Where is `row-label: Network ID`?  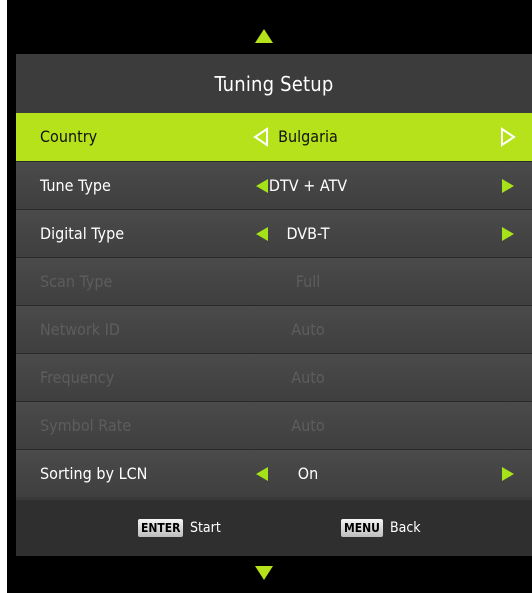
row-label: Network ID is located at coordinates (80, 329).